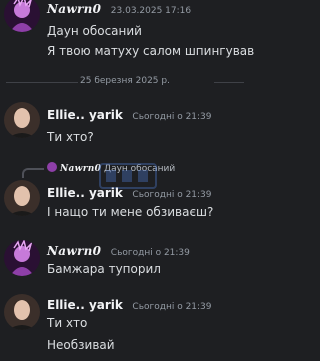 The height and width of the screenshot is (361, 320). I want to click on message-text: Я твою матуху салом шпингував, so click(151, 51).